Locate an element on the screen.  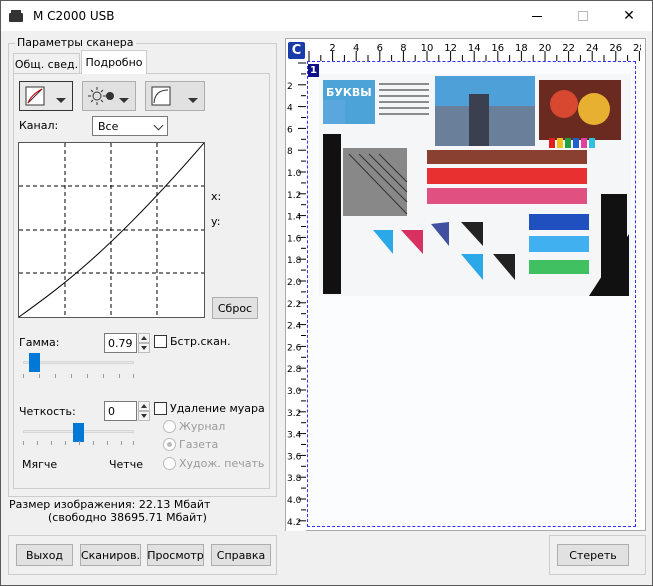
ruler-label: 2.2 is located at coordinates (294, 305).